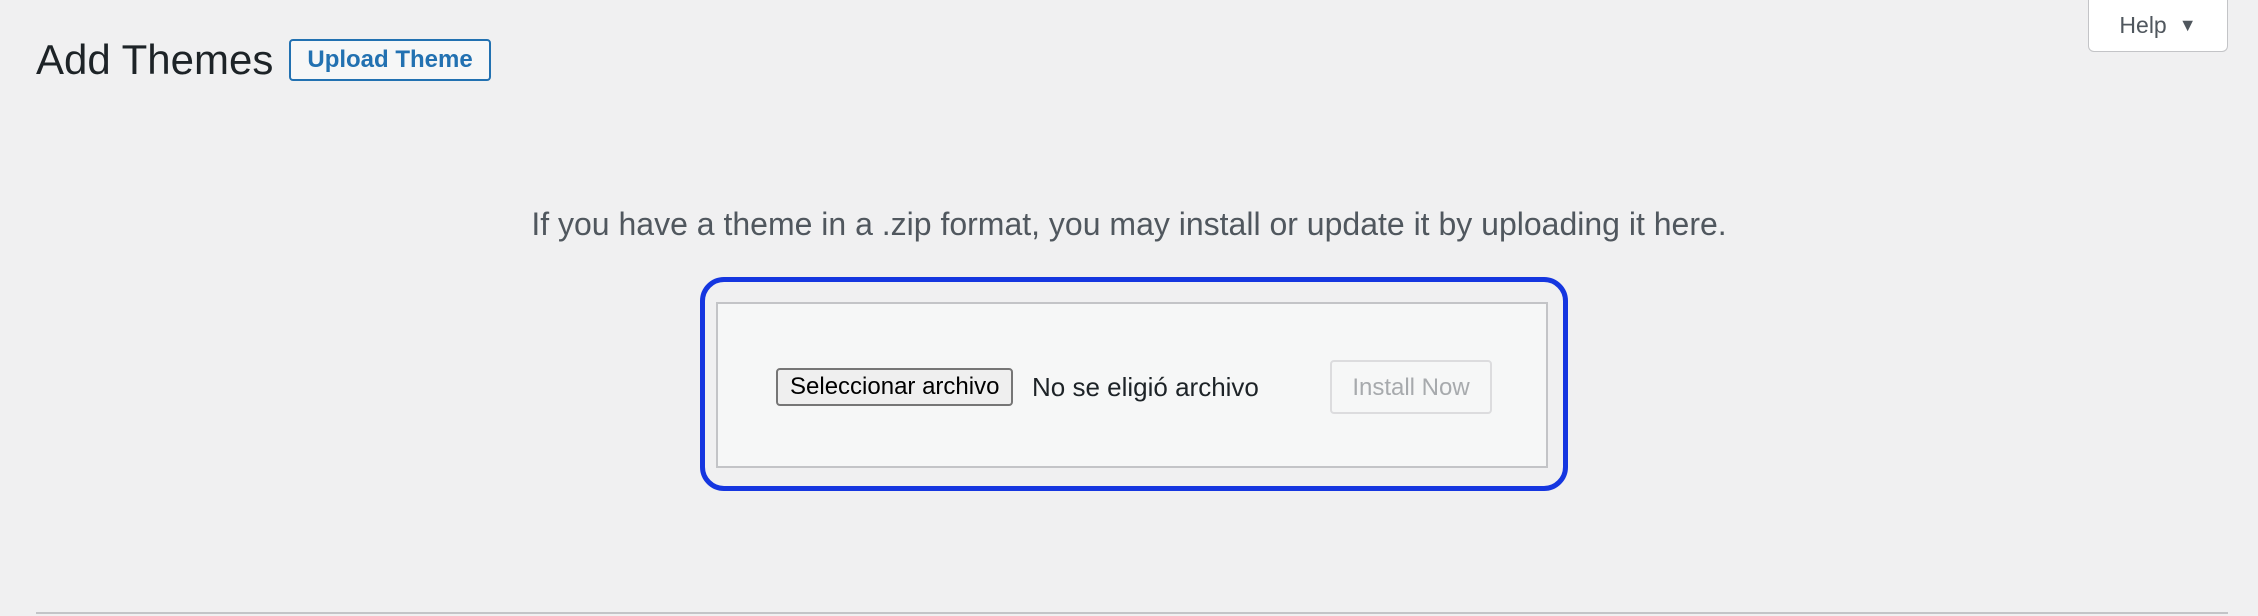  Describe the element at coordinates (2143, 25) in the screenshot. I see `help-label: Help` at that location.